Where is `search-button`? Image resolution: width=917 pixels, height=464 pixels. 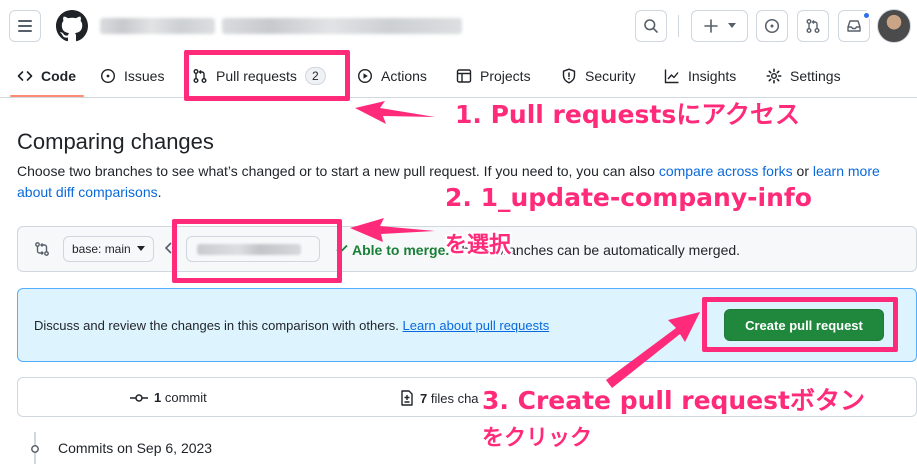 search-button is located at coordinates (651, 26).